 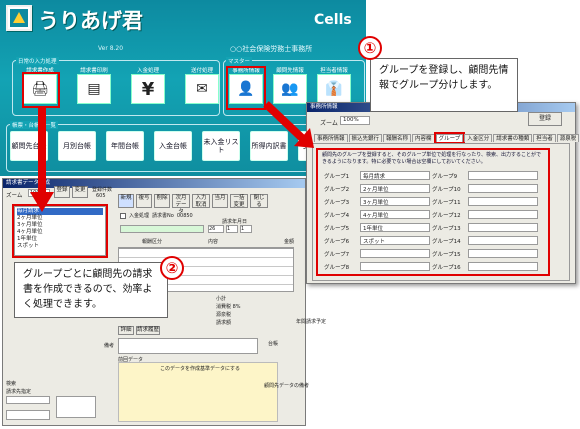 I want to click on tile-staff-info: 担当者情報 👔, so click(x=334, y=85).